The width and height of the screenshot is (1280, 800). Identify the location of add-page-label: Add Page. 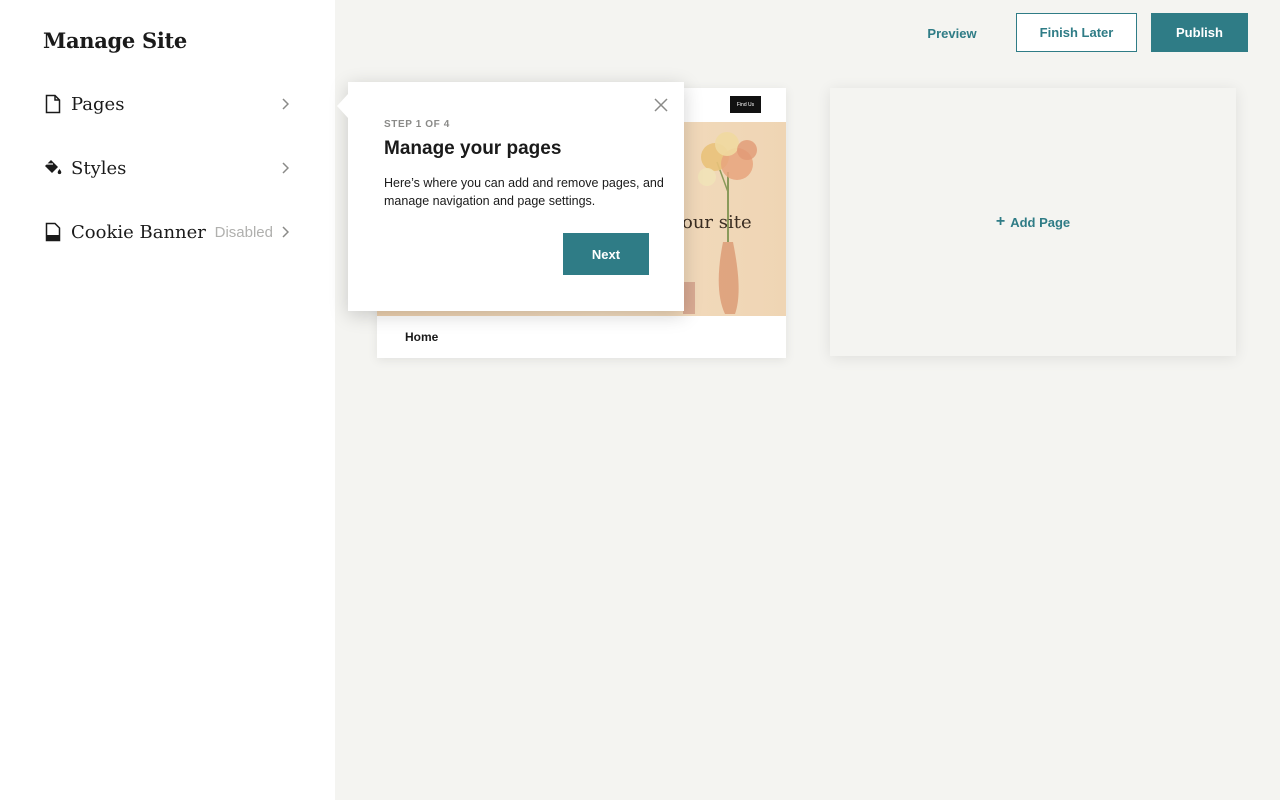
(1040, 222).